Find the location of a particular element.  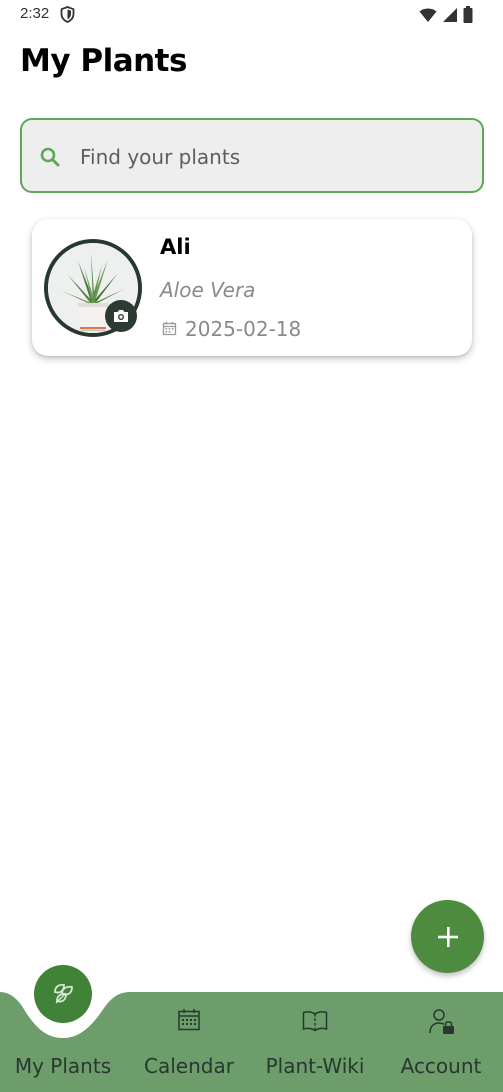

change-photo-button is located at coordinates (121, 316).